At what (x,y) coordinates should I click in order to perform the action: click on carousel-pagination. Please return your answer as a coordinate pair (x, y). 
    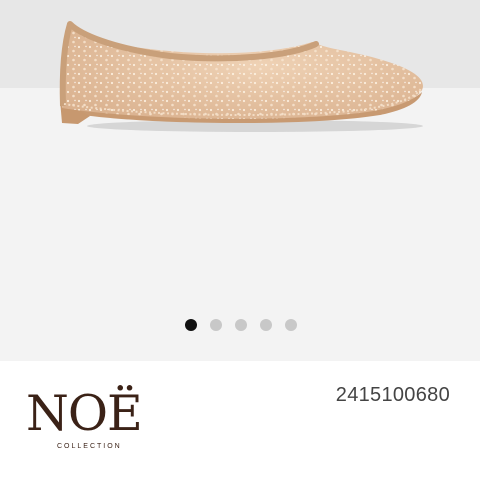
    Looking at the image, I should click on (240, 325).